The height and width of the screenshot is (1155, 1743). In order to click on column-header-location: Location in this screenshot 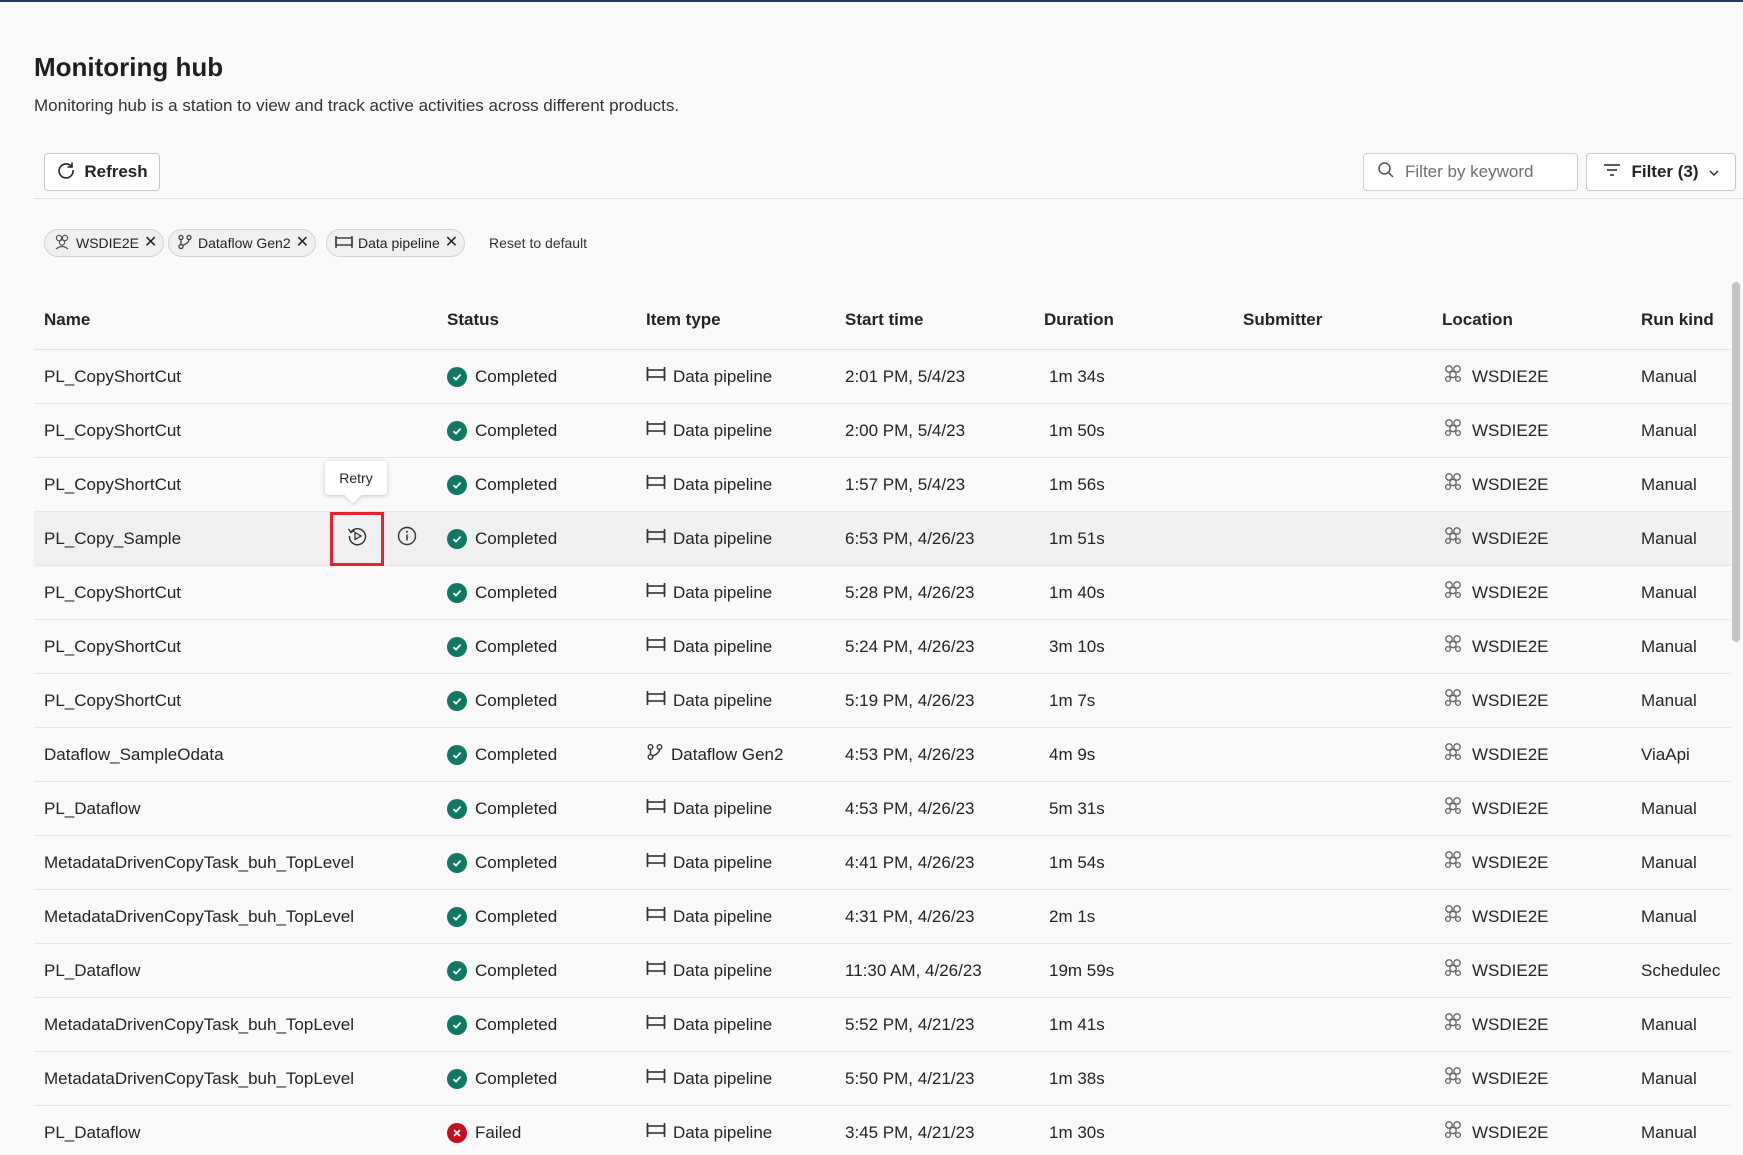, I will do `click(1477, 319)`.